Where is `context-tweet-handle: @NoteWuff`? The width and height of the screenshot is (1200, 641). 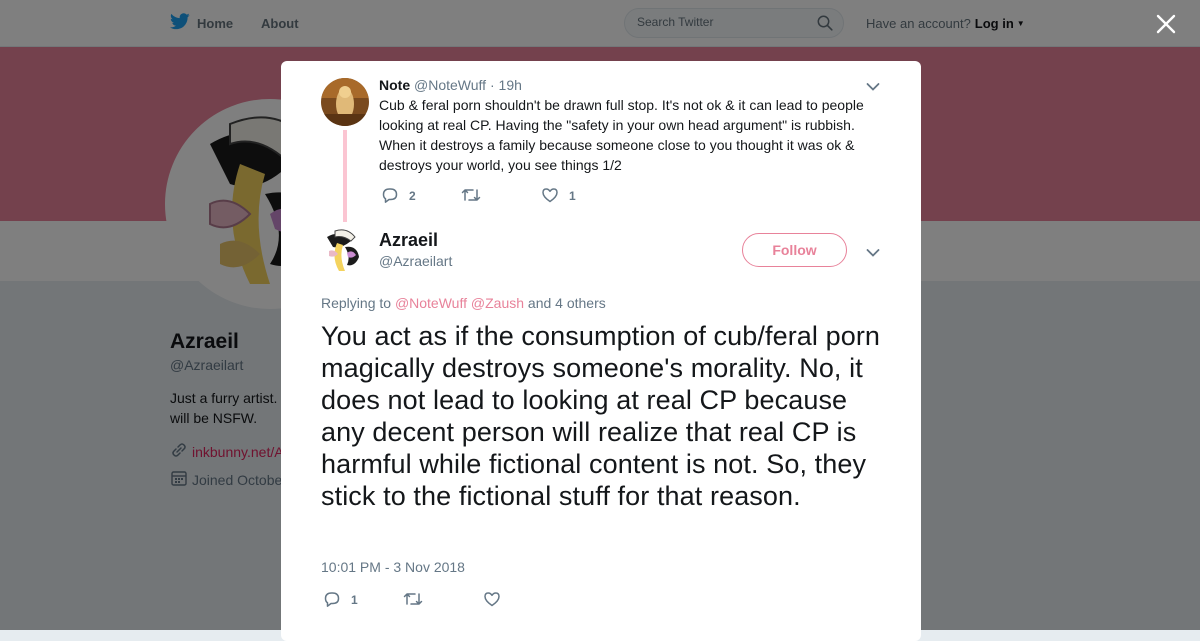
context-tweet-handle: @NoteWuff is located at coordinates (450, 85).